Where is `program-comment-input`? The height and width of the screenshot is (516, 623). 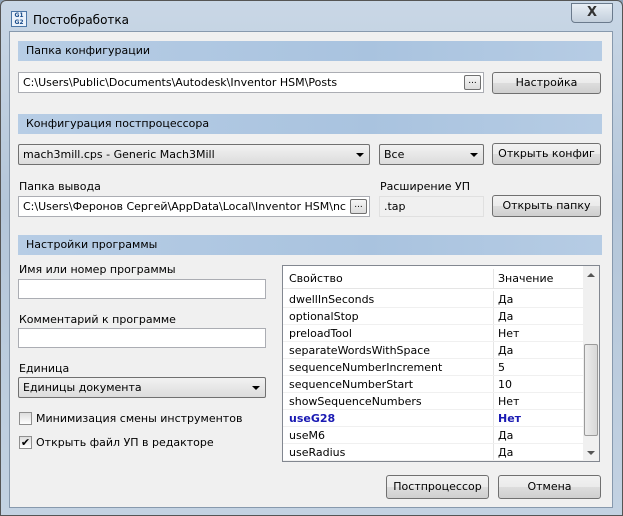 program-comment-input is located at coordinates (142, 338).